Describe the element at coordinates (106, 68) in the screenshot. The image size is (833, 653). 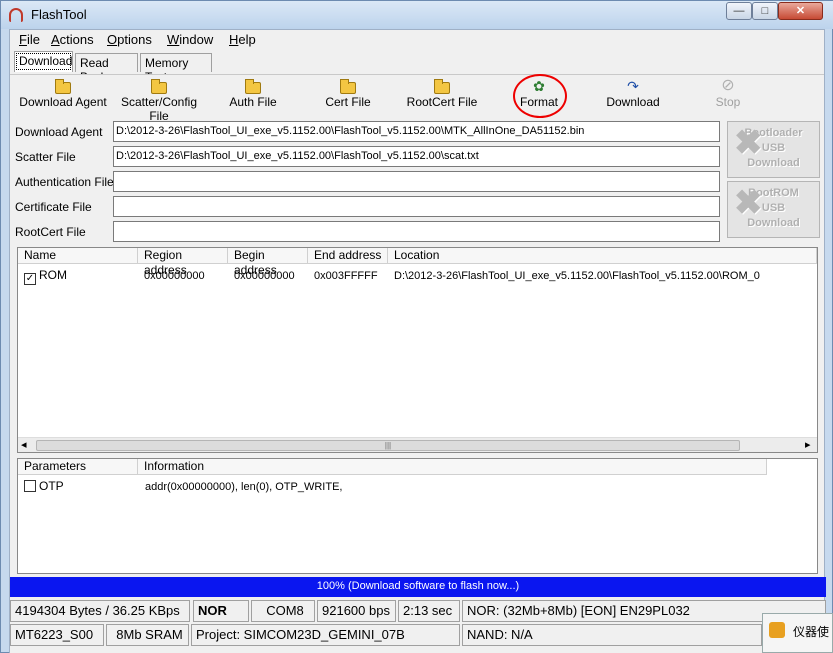
I see `tab-read-back: Read Back` at that location.